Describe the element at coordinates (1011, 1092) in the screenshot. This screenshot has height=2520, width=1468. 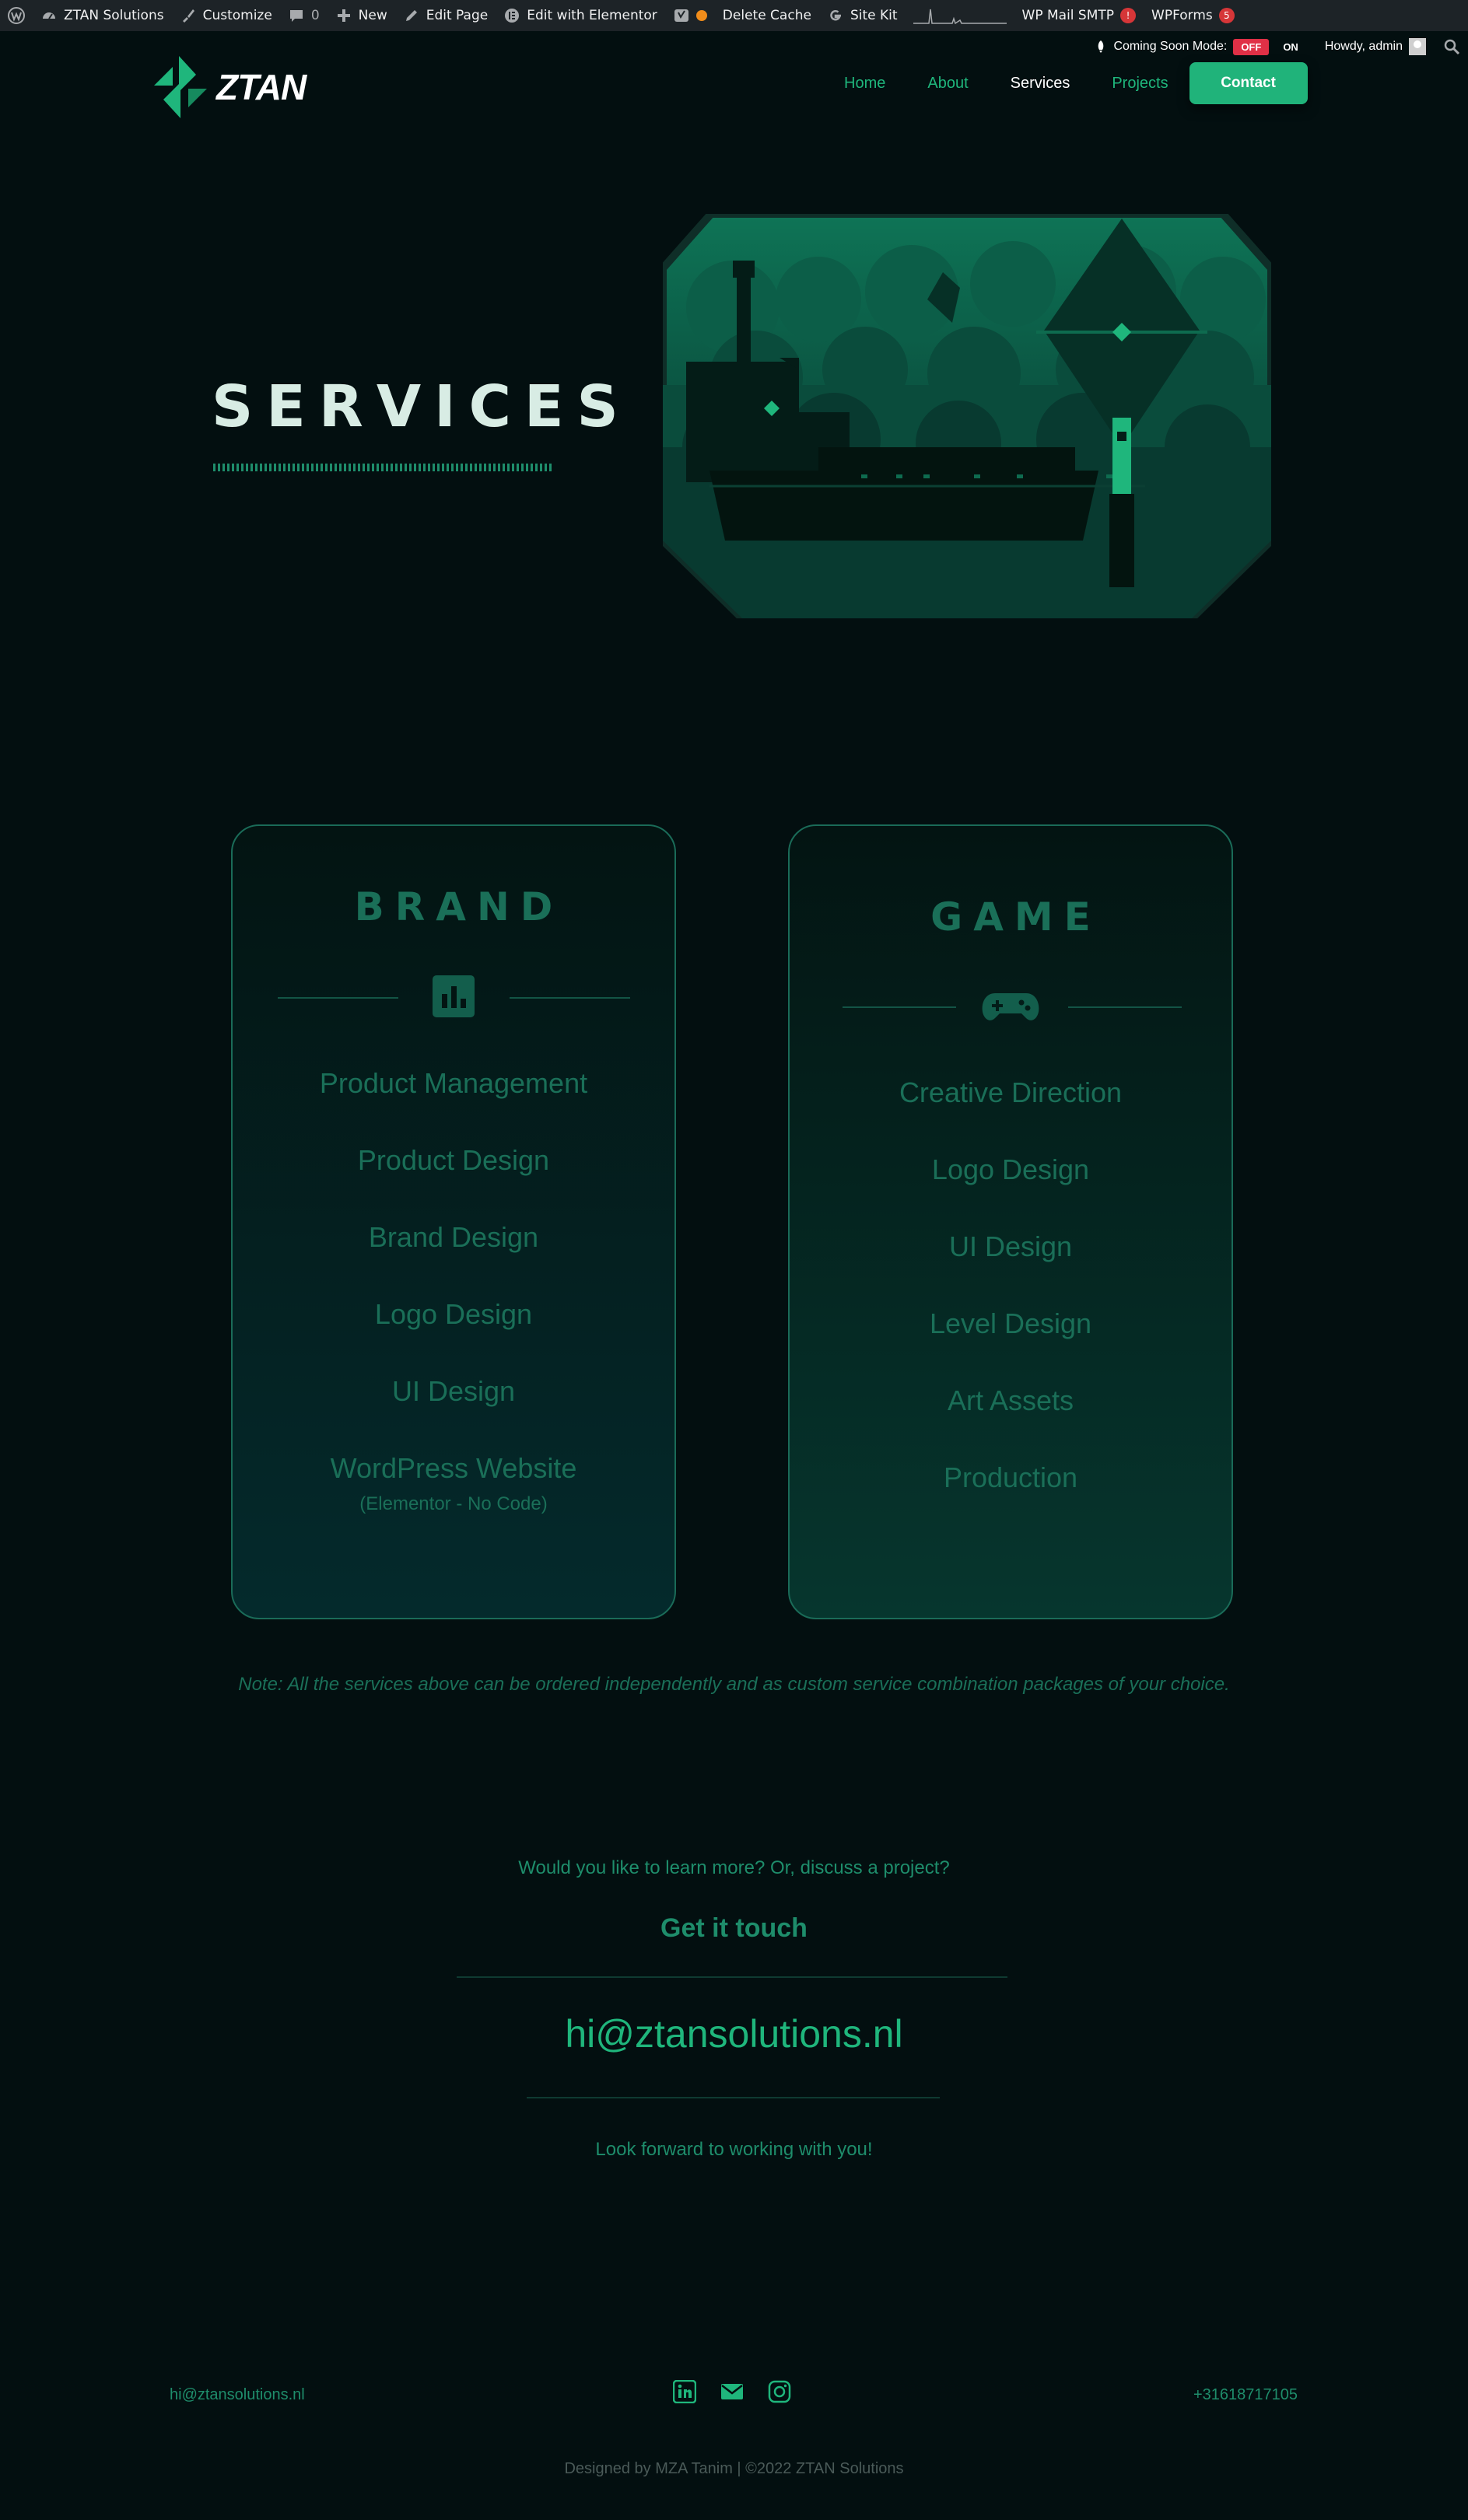
I see `list-item: Creative Direction` at that location.